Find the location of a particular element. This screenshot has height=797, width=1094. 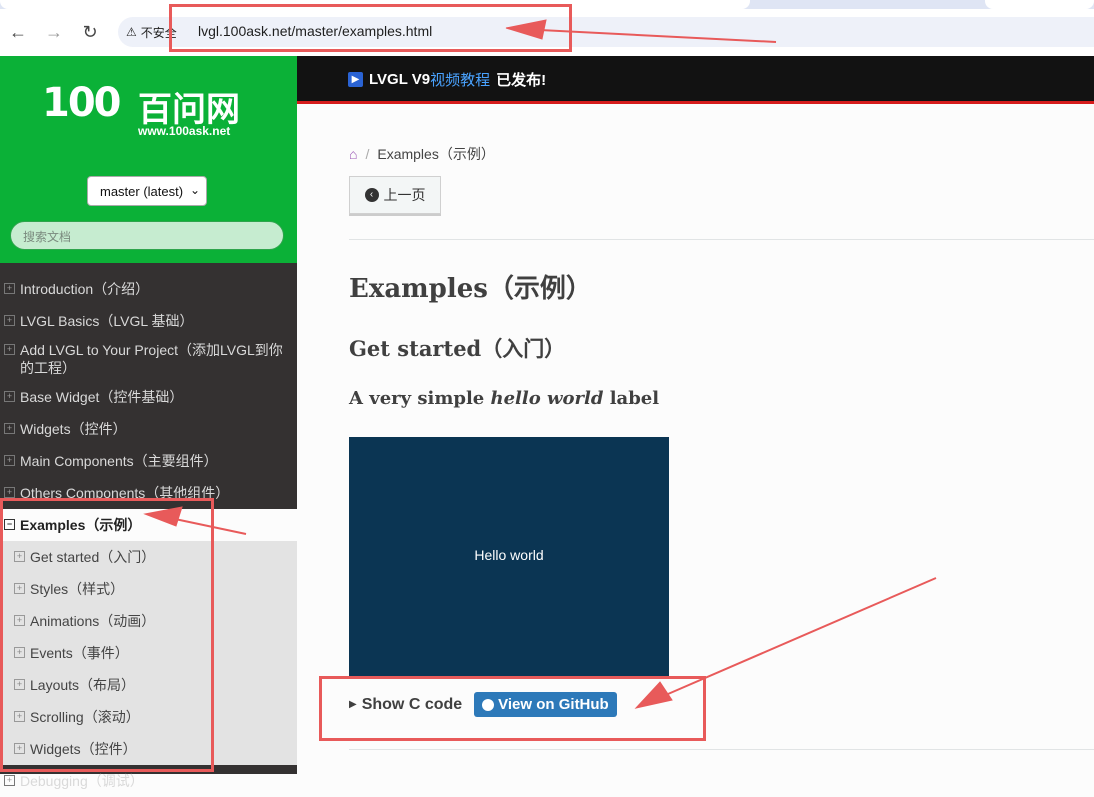

sidebar-item-introduction: + Introduction（介绍） is located at coordinates (148, 289).